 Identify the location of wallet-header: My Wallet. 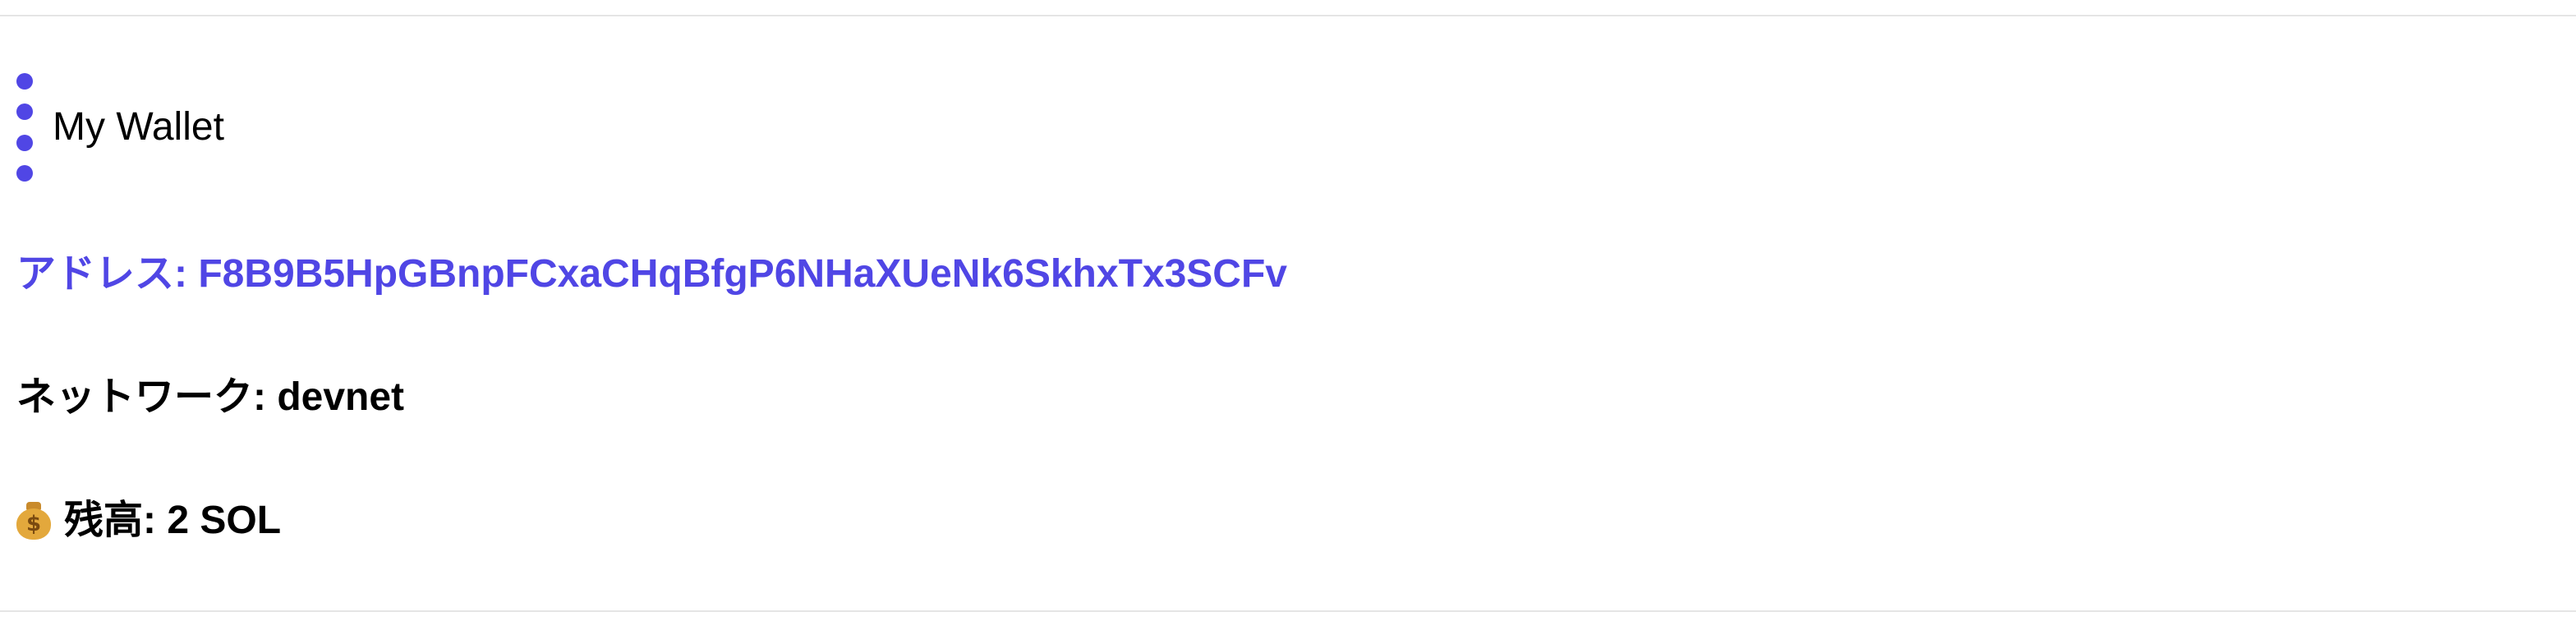
(120, 127).